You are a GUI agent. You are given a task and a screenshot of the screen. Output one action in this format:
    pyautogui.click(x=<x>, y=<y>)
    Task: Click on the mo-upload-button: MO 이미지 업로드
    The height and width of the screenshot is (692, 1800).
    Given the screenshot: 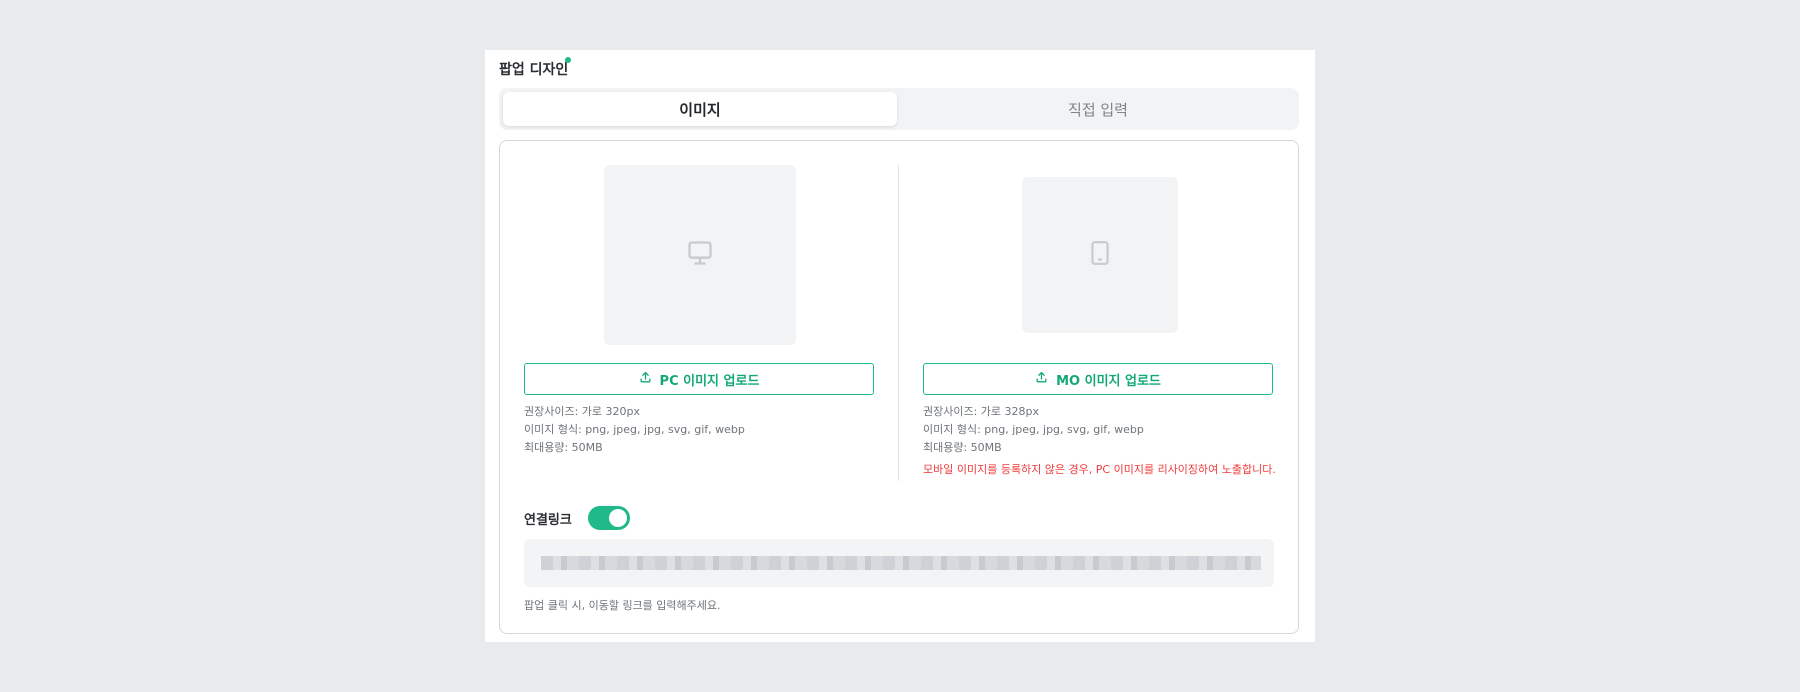 What is the action you would take?
    pyautogui.click(x=1098, y=379)
    